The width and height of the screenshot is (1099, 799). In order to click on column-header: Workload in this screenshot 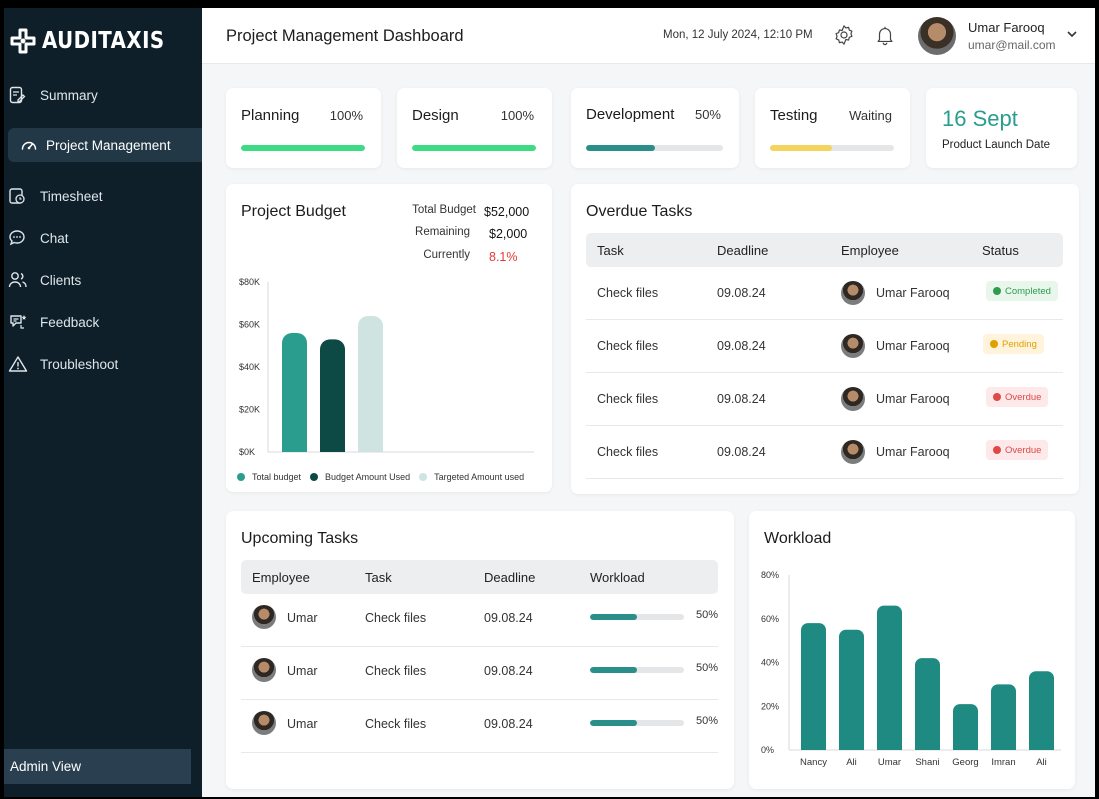, I will do `click(617, 577)`.